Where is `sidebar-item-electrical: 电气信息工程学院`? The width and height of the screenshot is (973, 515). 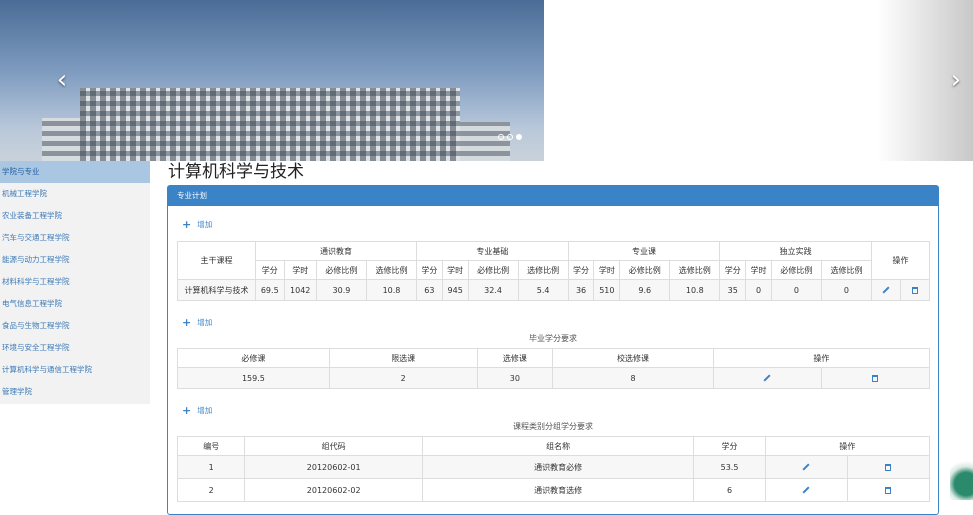 sidebar-item-electrical: 电气信息工程学院 is located at coordinates (75, 304).